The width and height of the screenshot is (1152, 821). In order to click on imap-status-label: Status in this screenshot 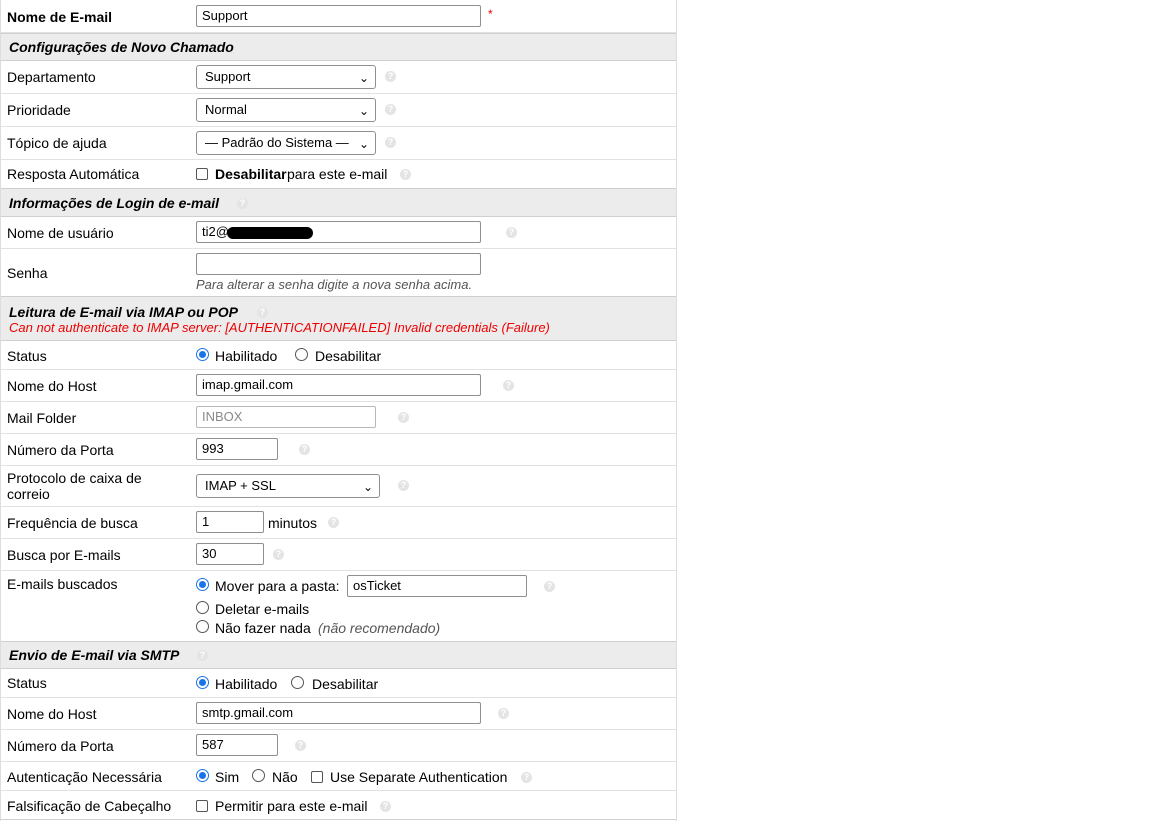, I will do `click(27, 356)`.